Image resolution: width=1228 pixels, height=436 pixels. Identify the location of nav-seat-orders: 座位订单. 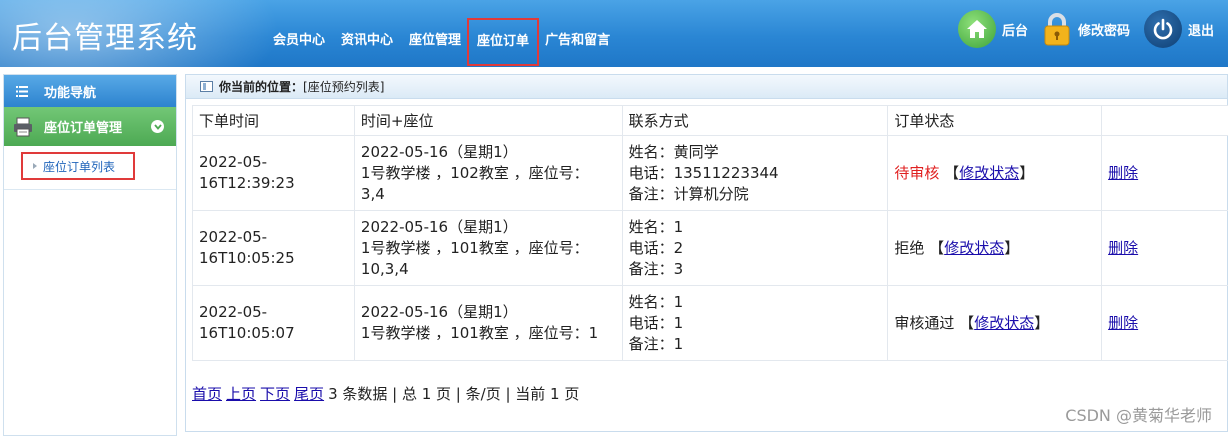
(503, 42).